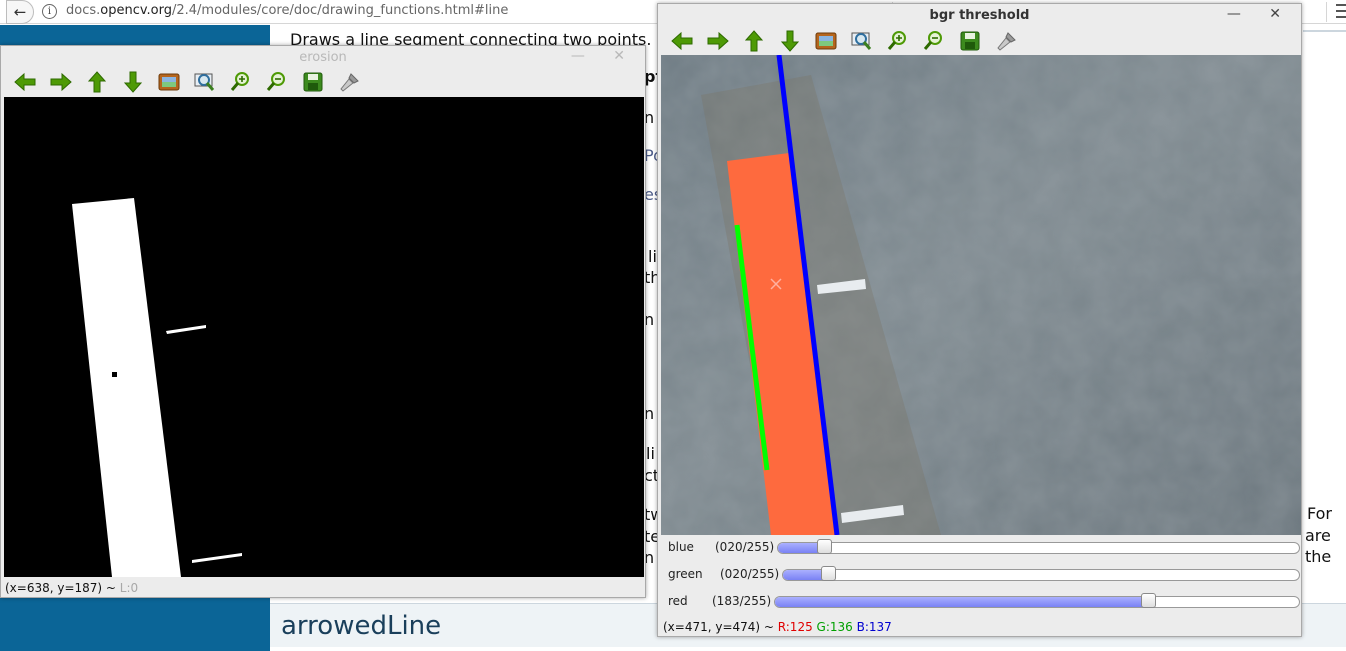  I want to click on section-heading: arrowedLine, so click(361, 626).